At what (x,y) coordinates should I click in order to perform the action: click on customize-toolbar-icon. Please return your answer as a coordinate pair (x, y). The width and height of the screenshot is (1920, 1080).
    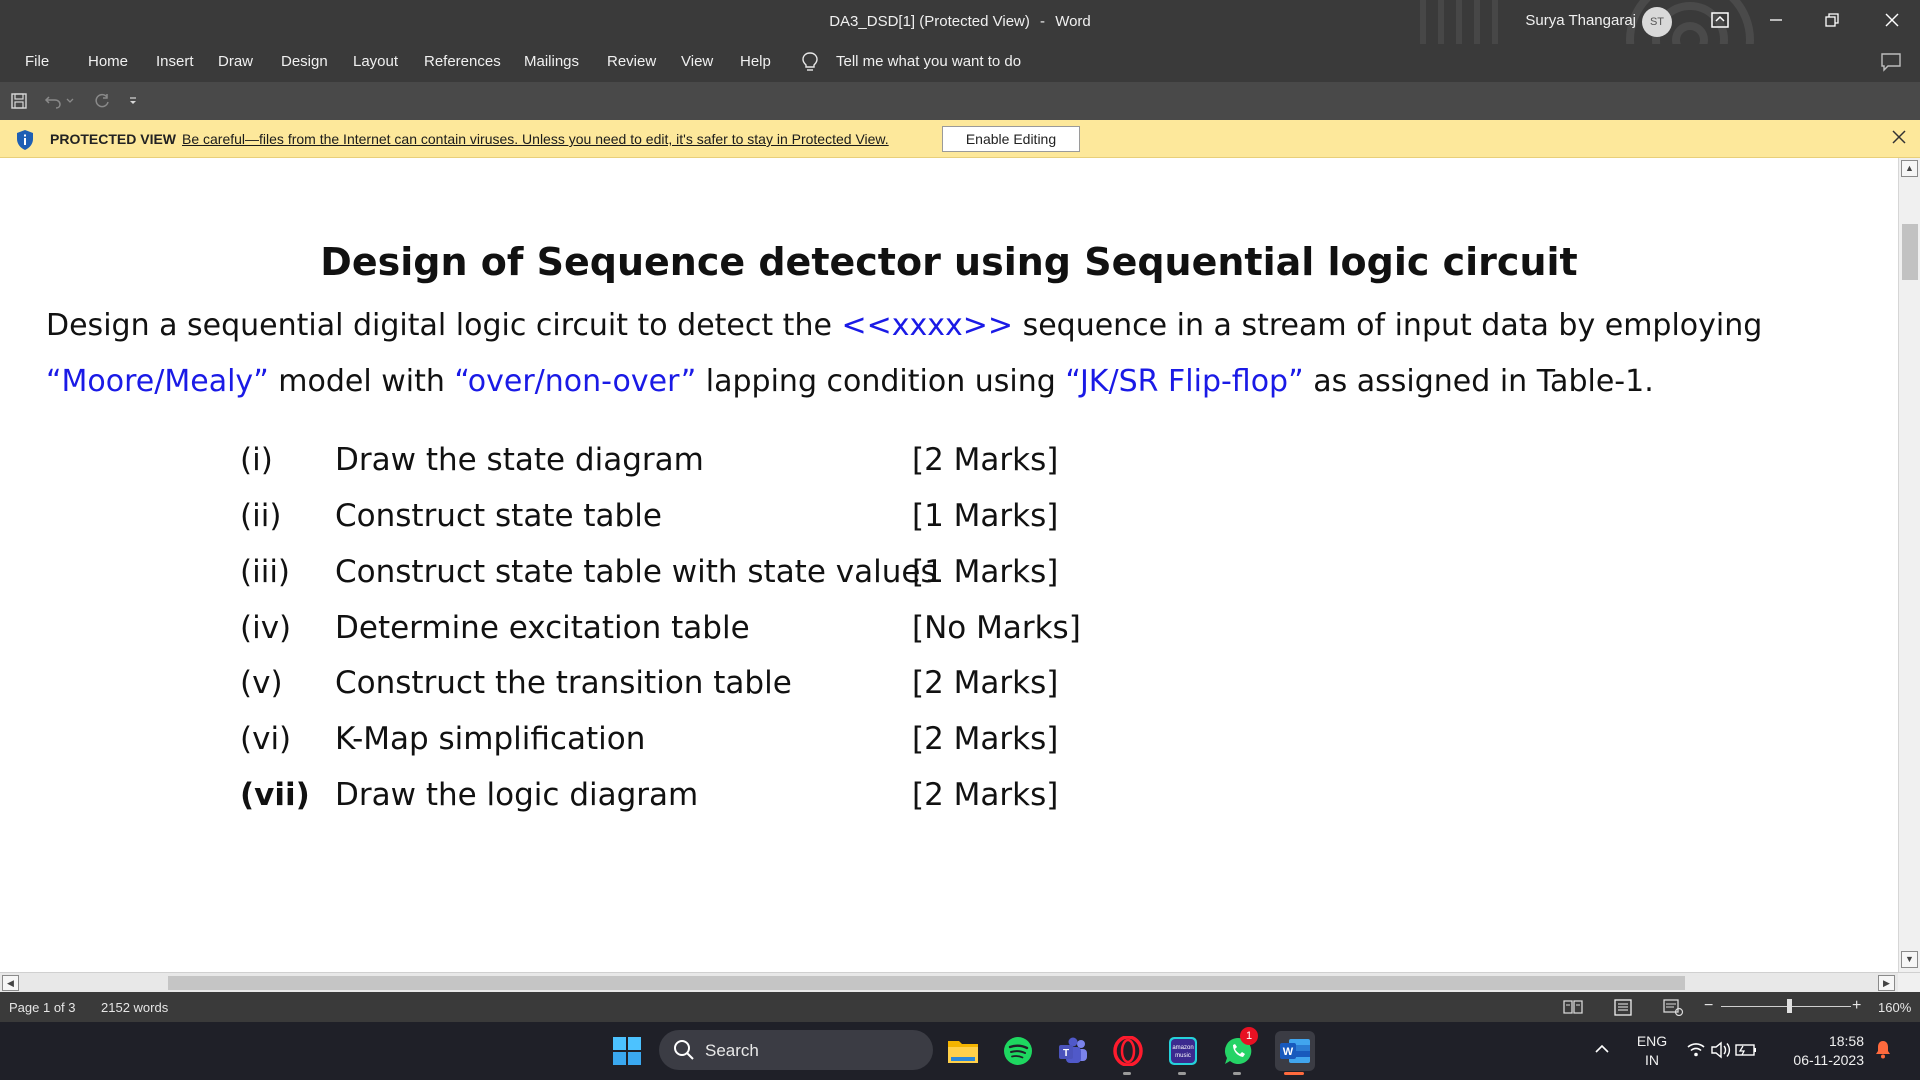
    Looking at the image, I should click on (133, 100).